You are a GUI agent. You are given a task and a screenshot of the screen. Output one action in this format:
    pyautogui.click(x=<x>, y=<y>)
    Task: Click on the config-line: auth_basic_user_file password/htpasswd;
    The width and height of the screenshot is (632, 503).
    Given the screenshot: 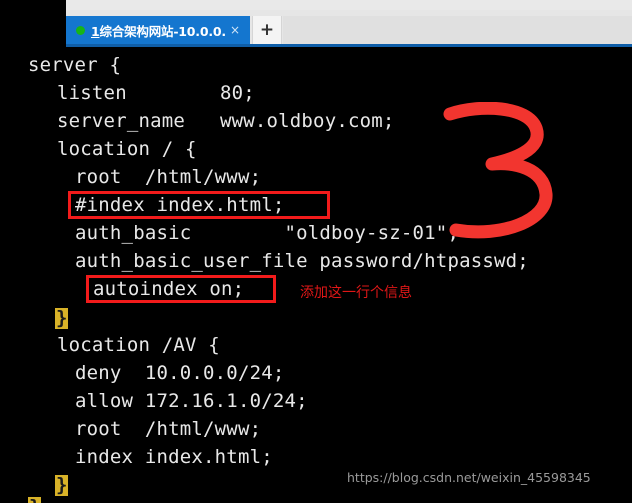 What is the action you would take?
    pyautogui.click(x=302, y=261)
    